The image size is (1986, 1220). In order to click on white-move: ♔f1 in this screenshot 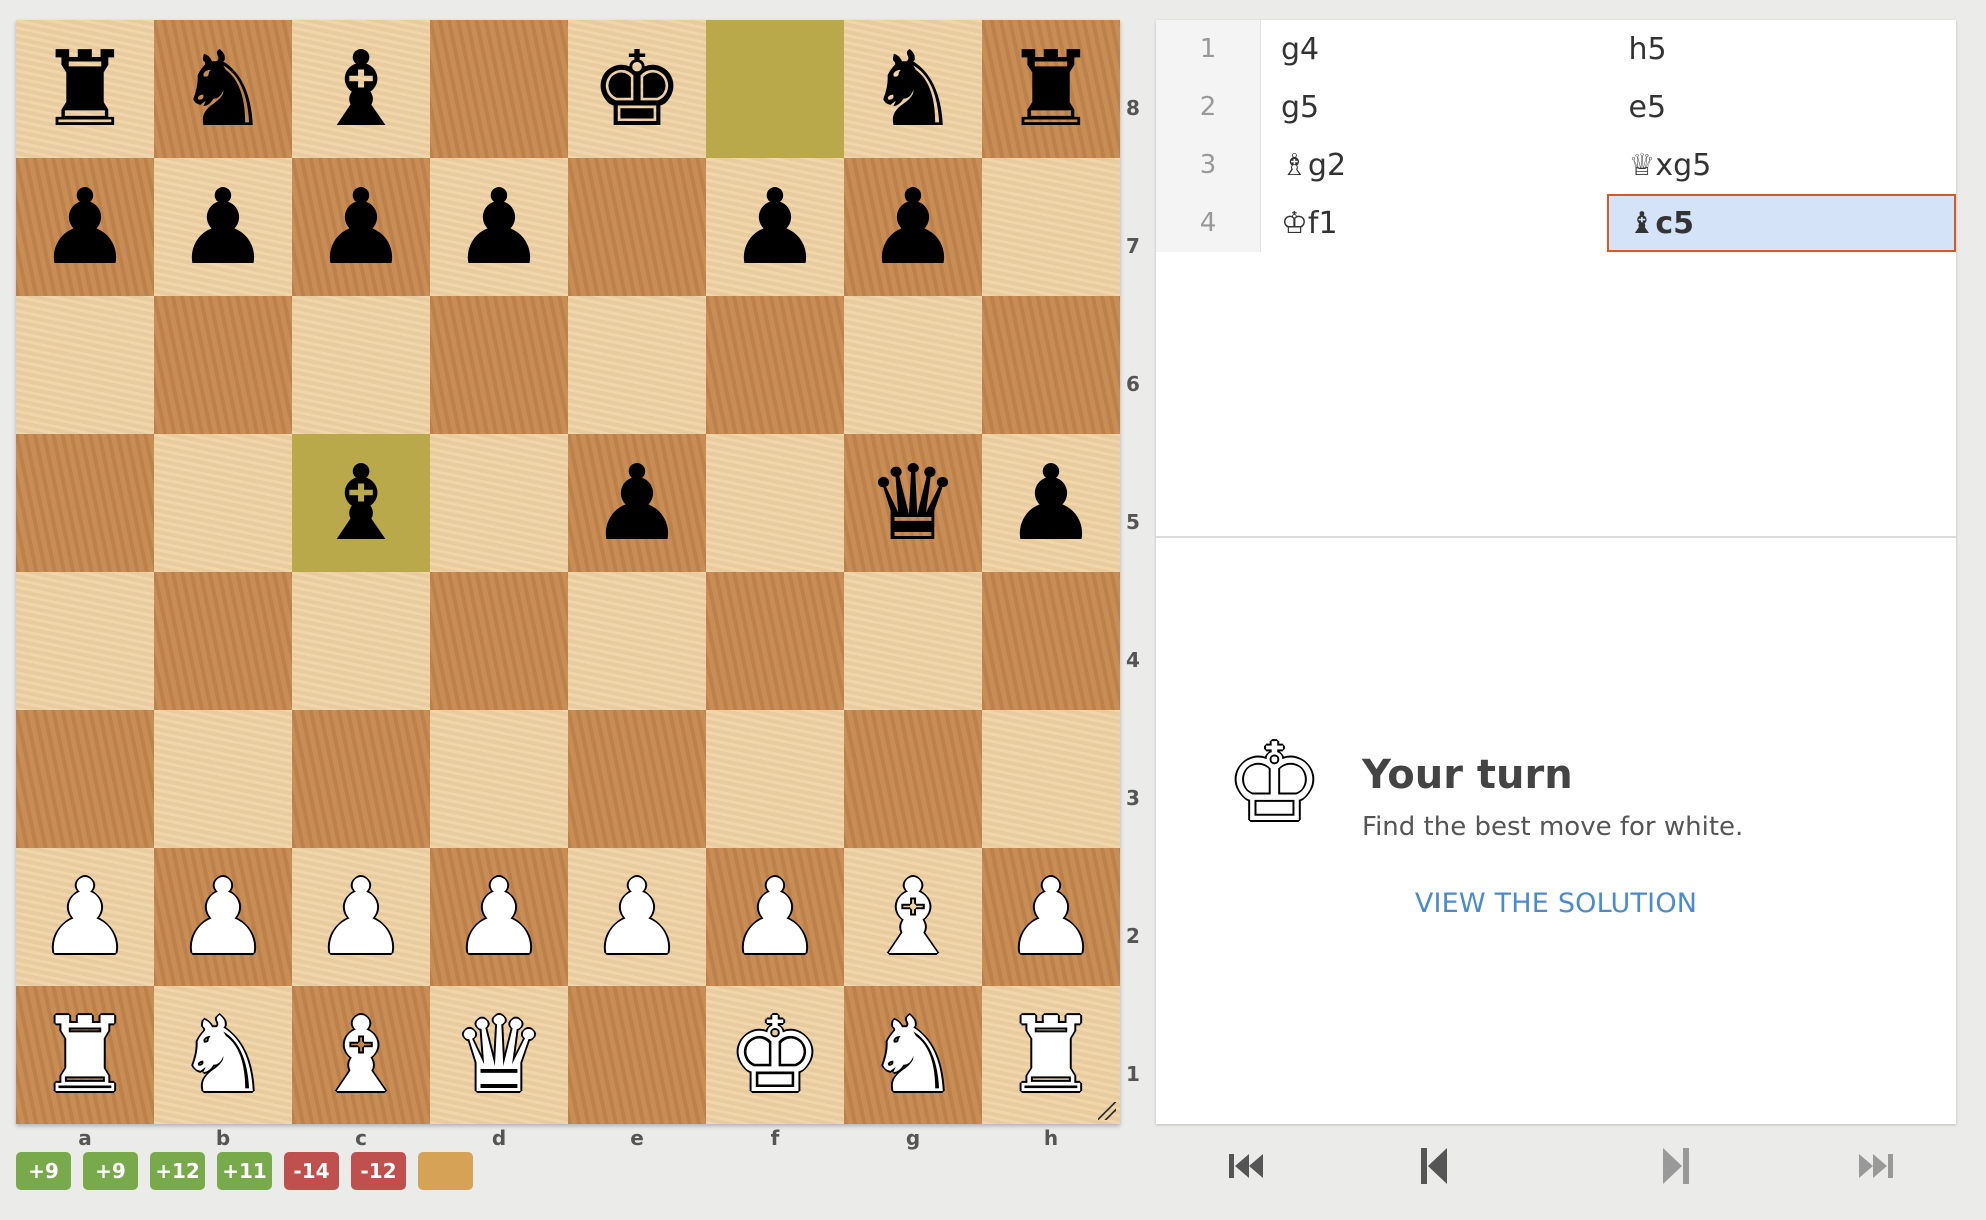, I will do `click(1434, 223)`.